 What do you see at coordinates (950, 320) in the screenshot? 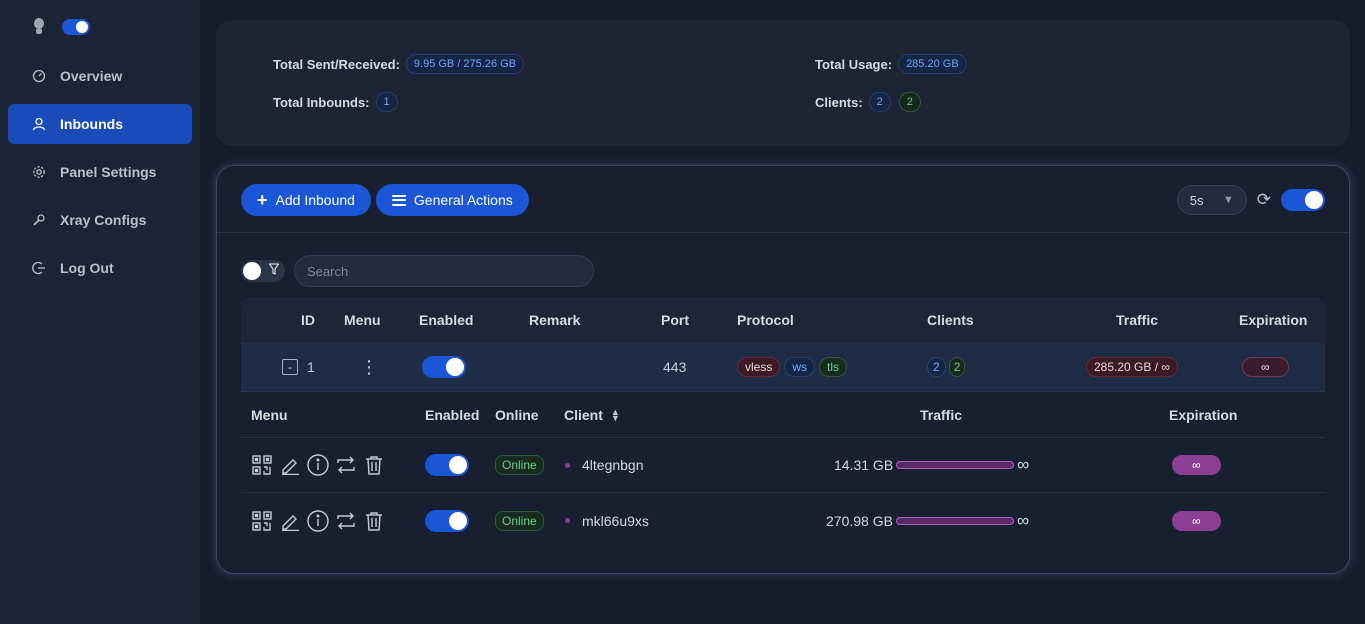
I see `header-clients: Clients` at bounding box center [950, 320].